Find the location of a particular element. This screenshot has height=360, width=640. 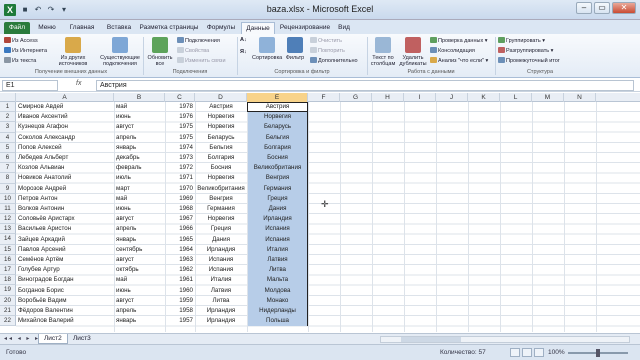

cell-year: 1958 is located at coordinates (180, 311).